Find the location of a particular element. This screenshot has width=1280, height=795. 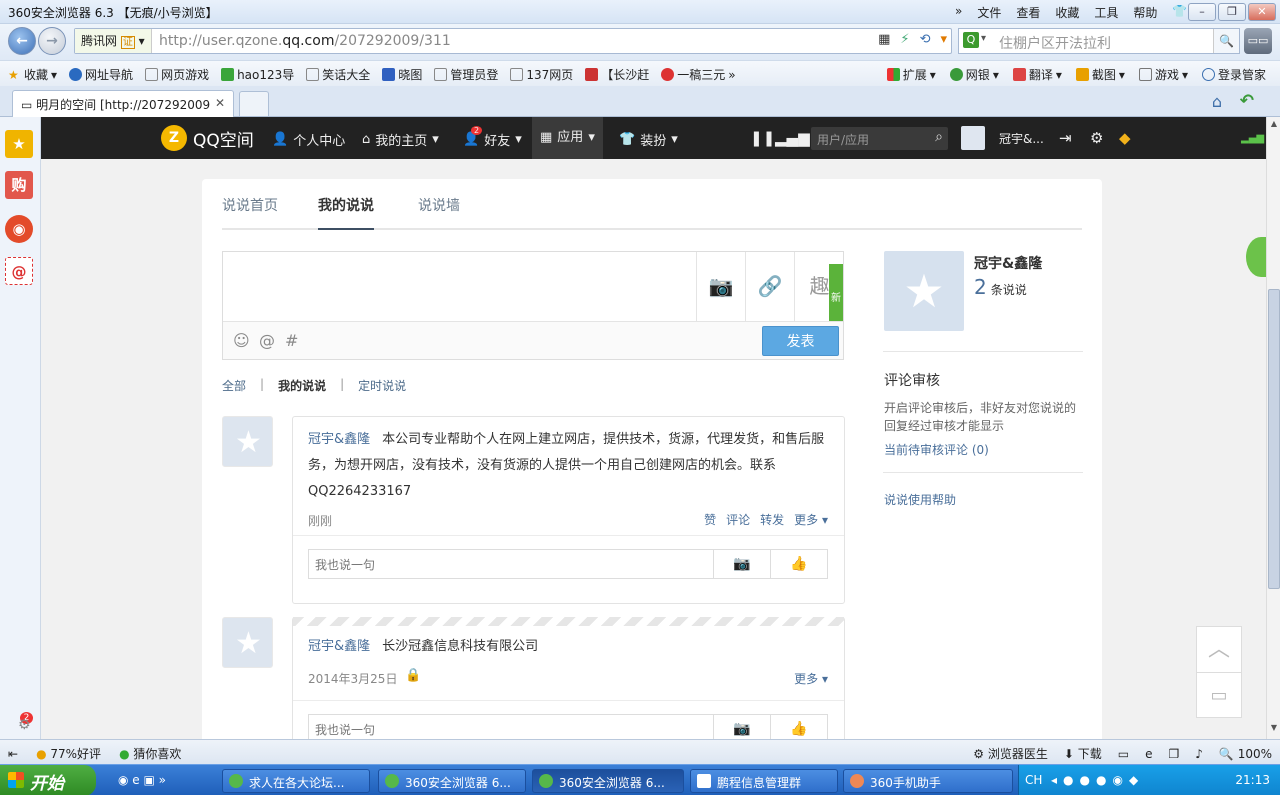

scroll-thumb is located at coordinates (1274, 439).